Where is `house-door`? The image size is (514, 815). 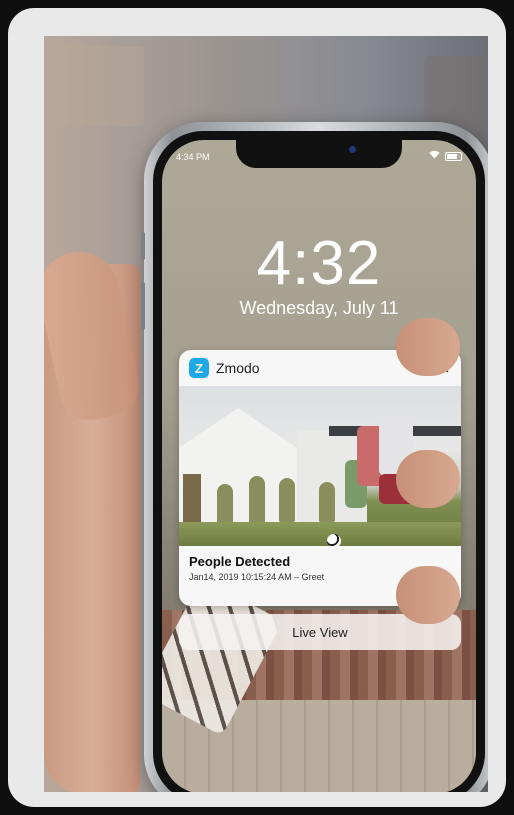 house-door is located at coordinates (192, 498).